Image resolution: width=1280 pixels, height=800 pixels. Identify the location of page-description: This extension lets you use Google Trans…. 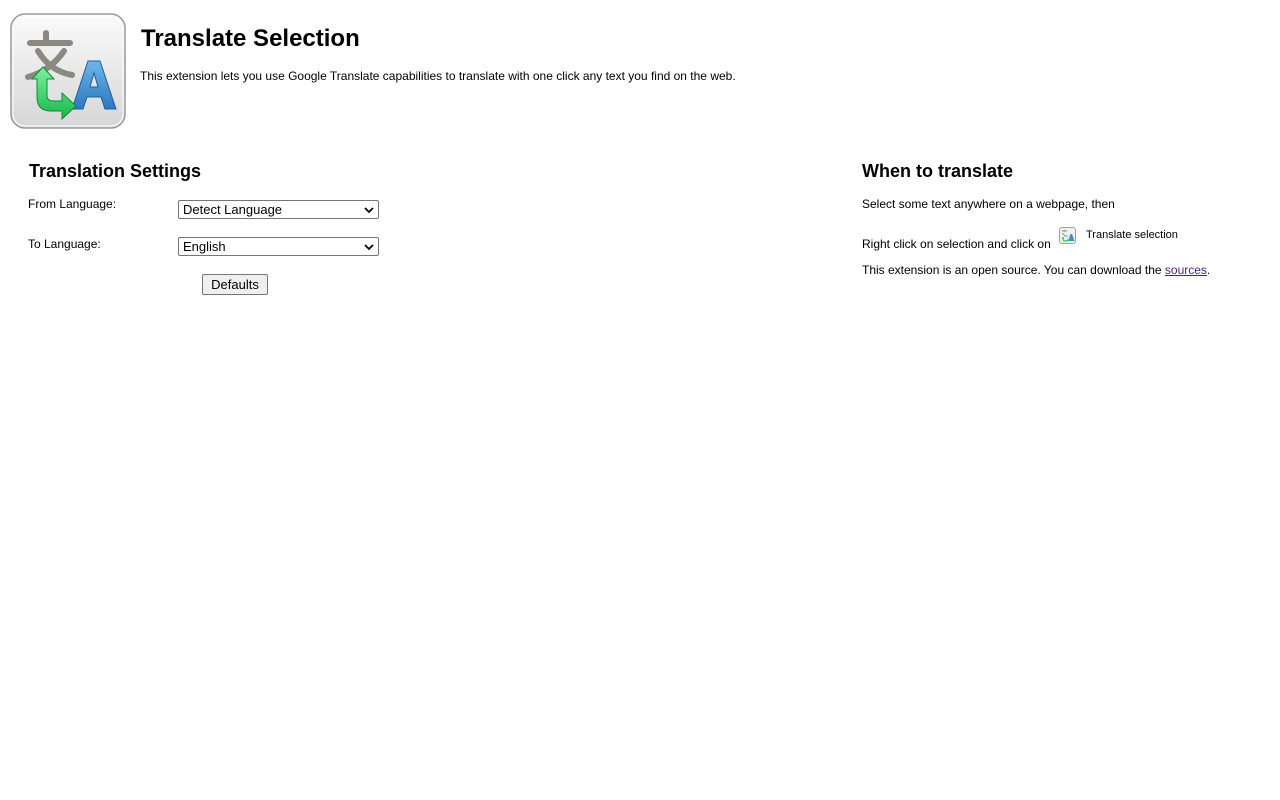
(438, 76).